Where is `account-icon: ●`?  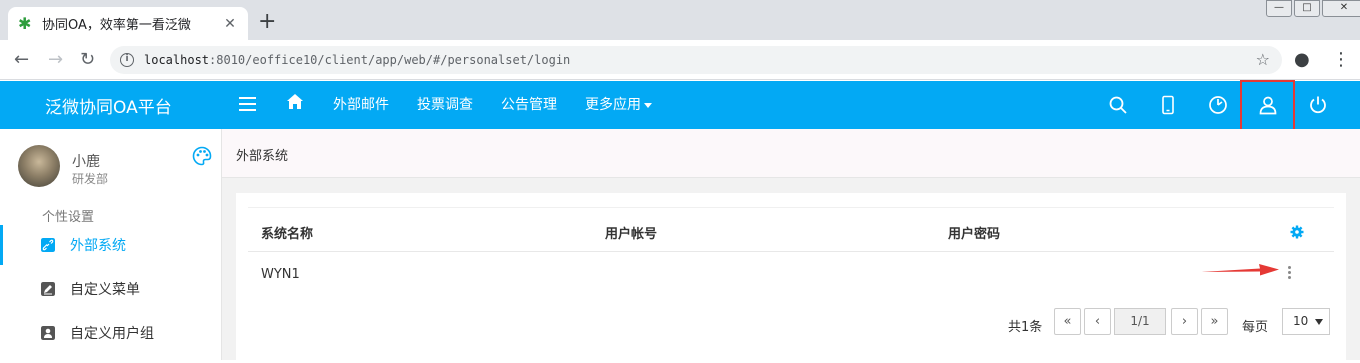
account-icon: ● is located at coordinates (1302, 59).